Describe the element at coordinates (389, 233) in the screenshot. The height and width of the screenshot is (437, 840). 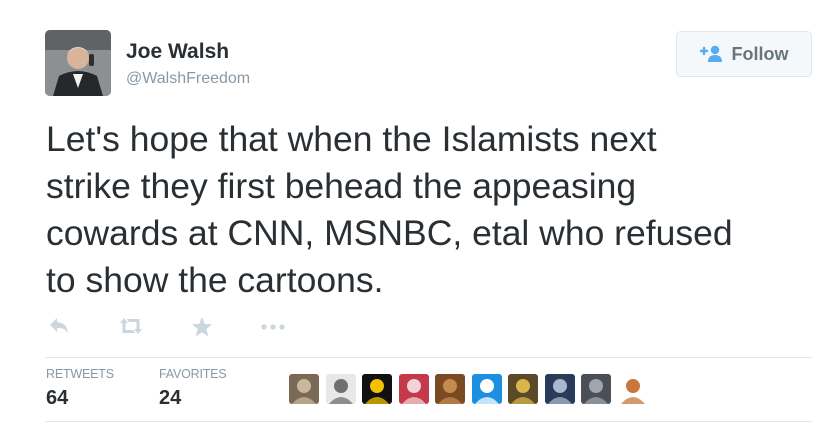
I see `tweet-line: cowards at CNN, MSNBC, etal who refused` at that location.